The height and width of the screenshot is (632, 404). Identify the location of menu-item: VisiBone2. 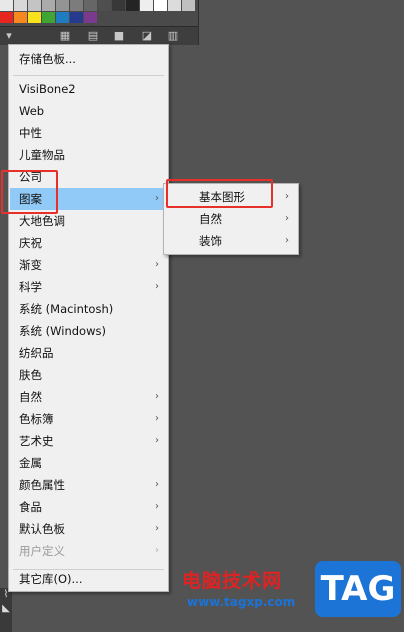
(88, 89).